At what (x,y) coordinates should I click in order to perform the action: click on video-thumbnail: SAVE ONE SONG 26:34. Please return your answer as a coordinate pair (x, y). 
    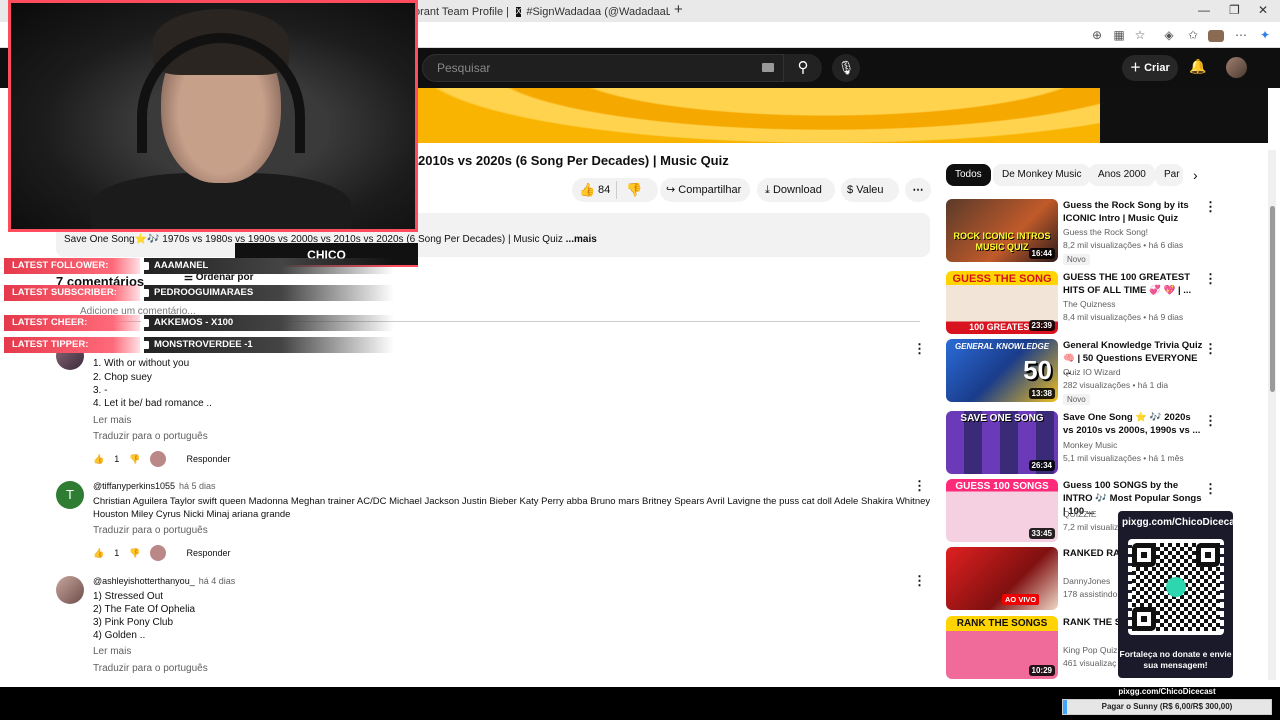
    Looking at the image, I should click on (1002, 442).